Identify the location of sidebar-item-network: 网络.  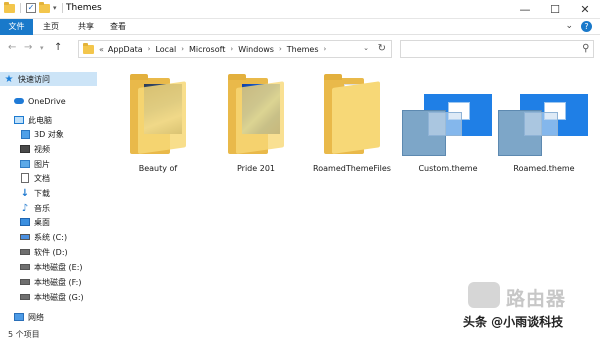
(48, 317).